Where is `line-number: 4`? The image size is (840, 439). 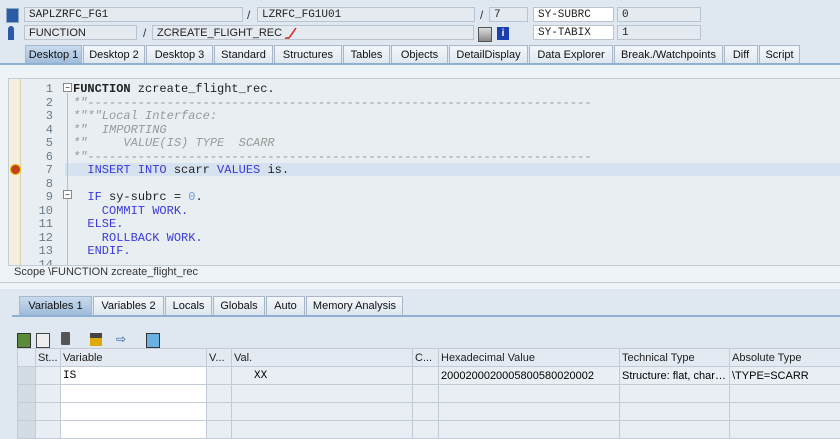
line-number: 4 is located at coordinates (38, 130).